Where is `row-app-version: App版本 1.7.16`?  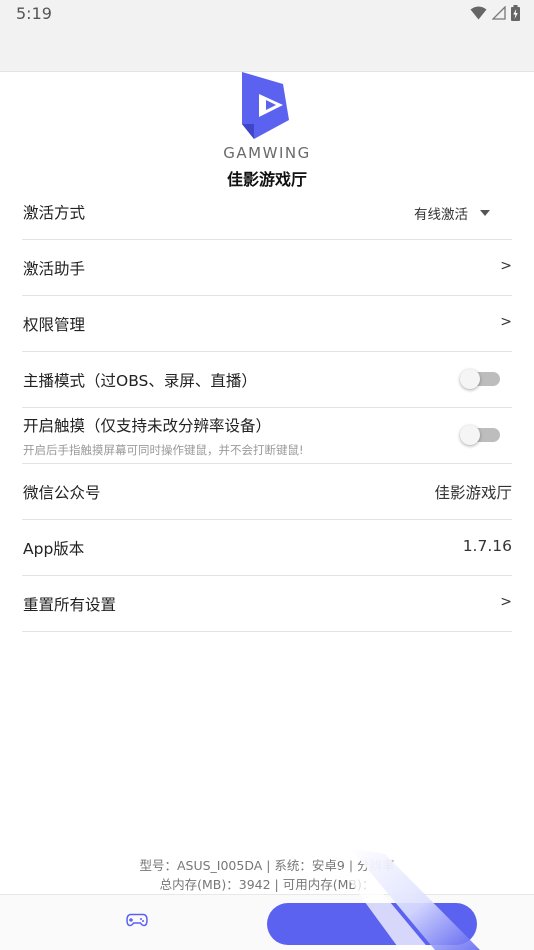 row-app-version: App版本 1.7.16 is located at coordinates (267, 548).